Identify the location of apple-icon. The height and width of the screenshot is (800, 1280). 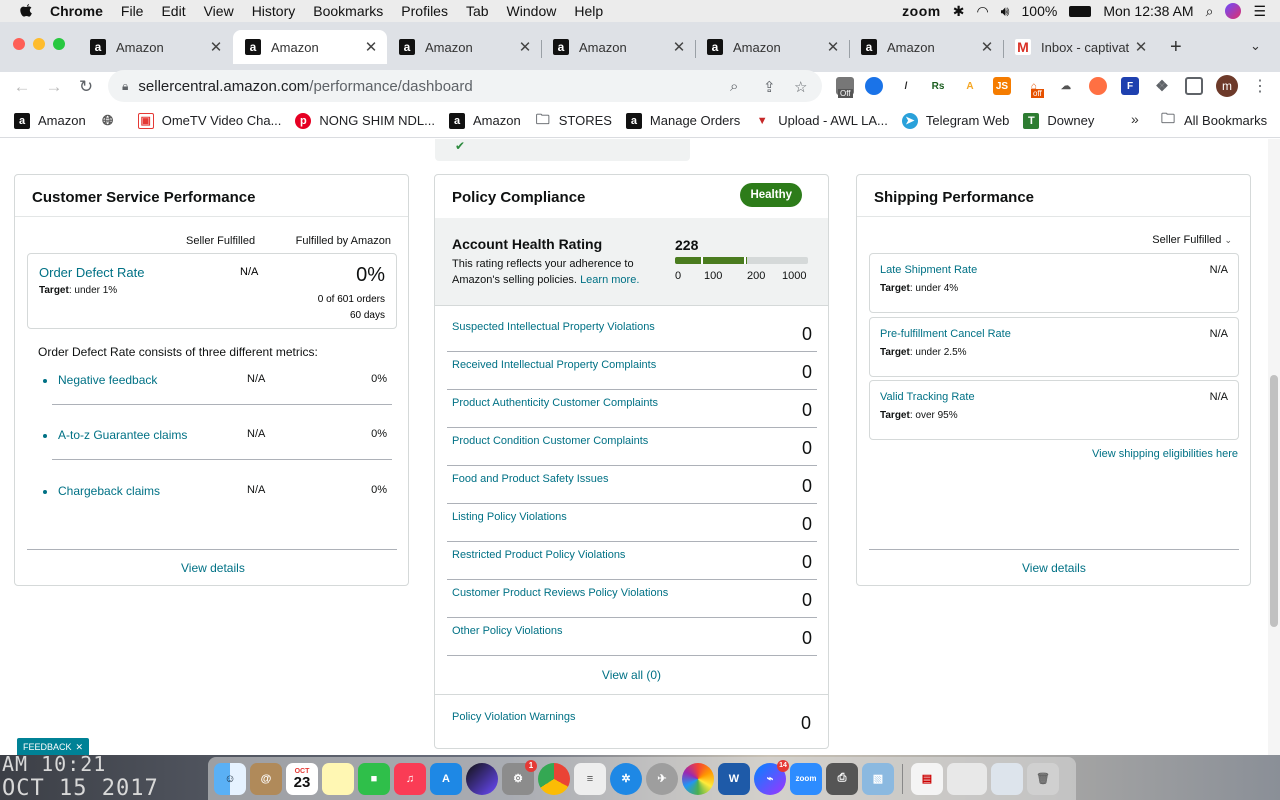
(26, 11).